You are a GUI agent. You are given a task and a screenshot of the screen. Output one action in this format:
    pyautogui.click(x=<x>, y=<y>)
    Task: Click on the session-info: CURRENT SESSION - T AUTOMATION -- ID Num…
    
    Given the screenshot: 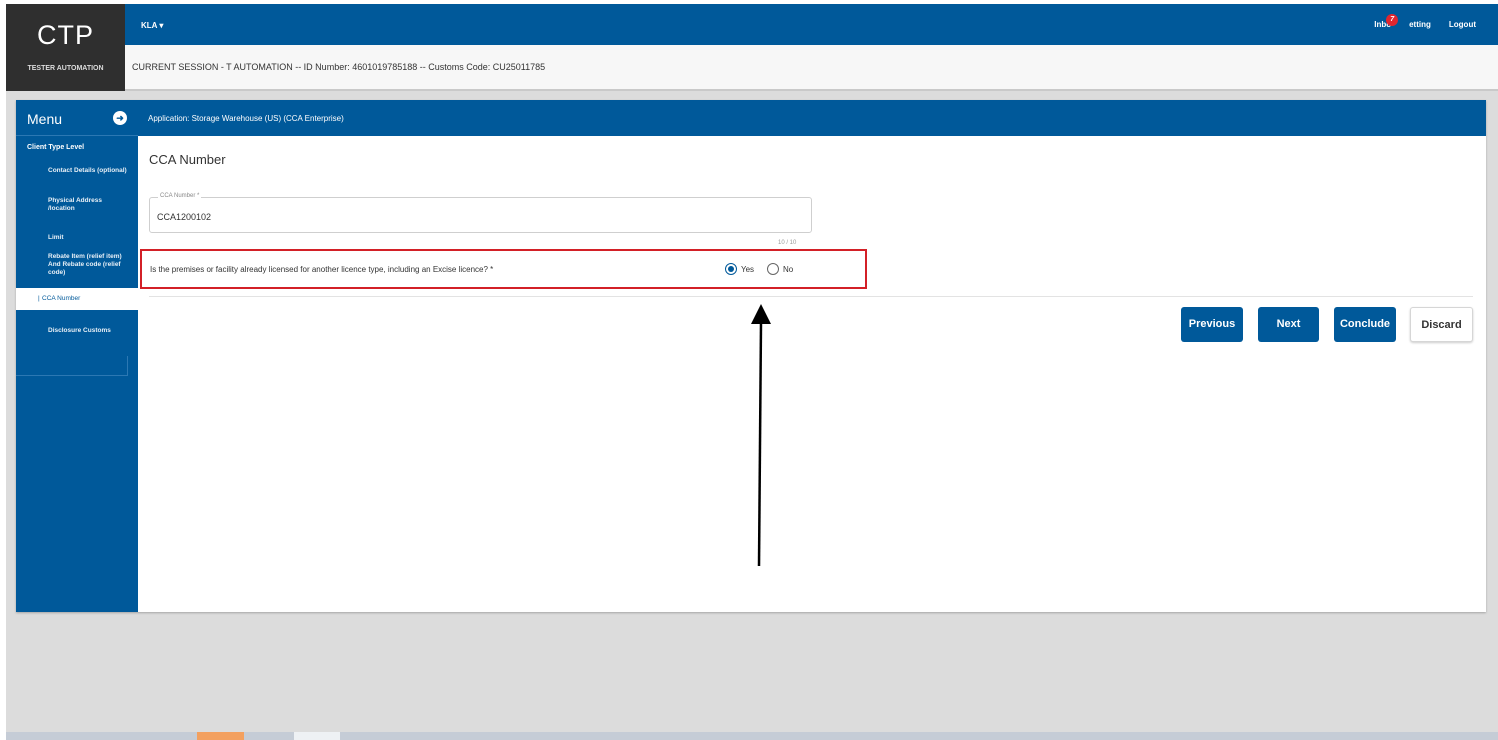 What is the action you would take?
    pyautogui.click(x=339, y=67)
    